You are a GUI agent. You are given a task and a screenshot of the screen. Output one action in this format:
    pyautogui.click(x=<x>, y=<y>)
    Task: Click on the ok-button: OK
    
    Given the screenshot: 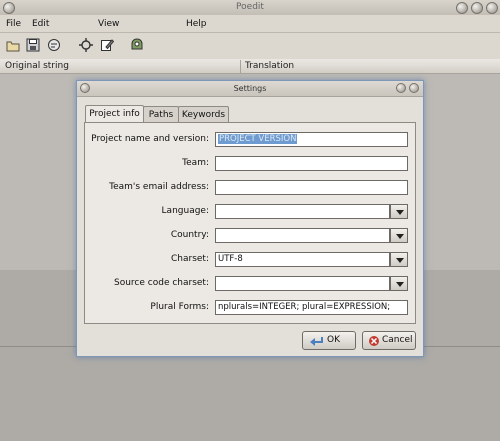 What is the action you would take?
    pyautogui.click(x=329, y=340)
    